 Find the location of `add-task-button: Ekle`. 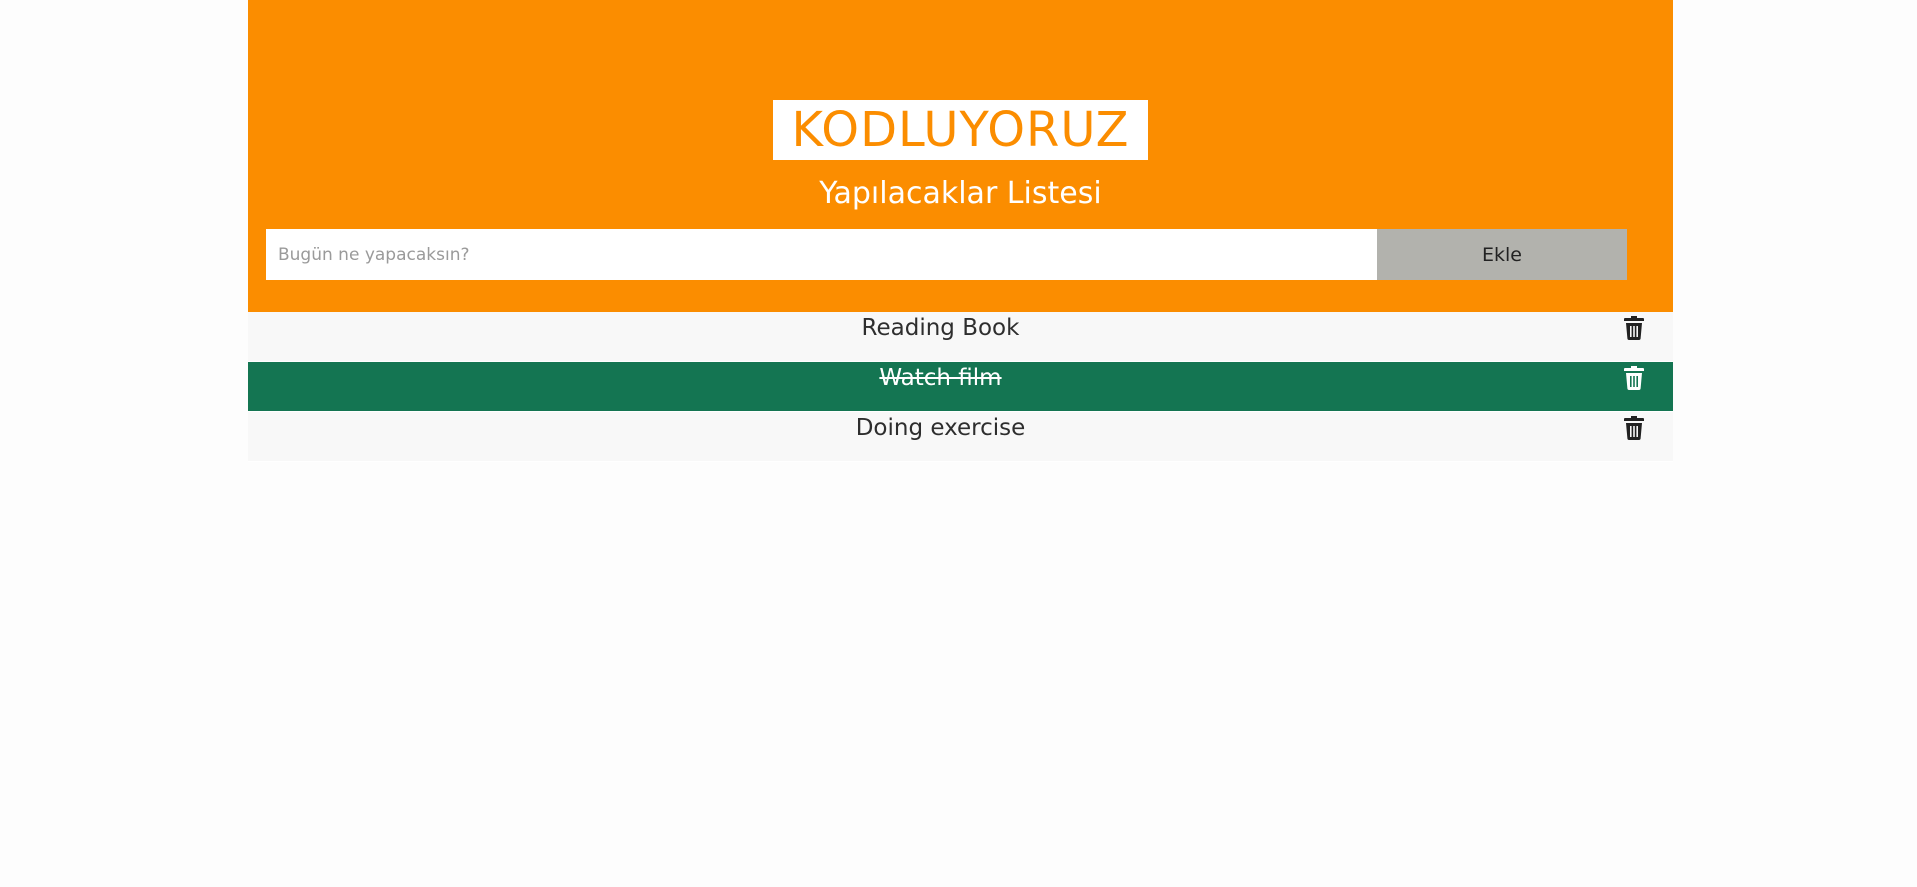

add-task-button: Ekle is located at coordinates (1502, 254).